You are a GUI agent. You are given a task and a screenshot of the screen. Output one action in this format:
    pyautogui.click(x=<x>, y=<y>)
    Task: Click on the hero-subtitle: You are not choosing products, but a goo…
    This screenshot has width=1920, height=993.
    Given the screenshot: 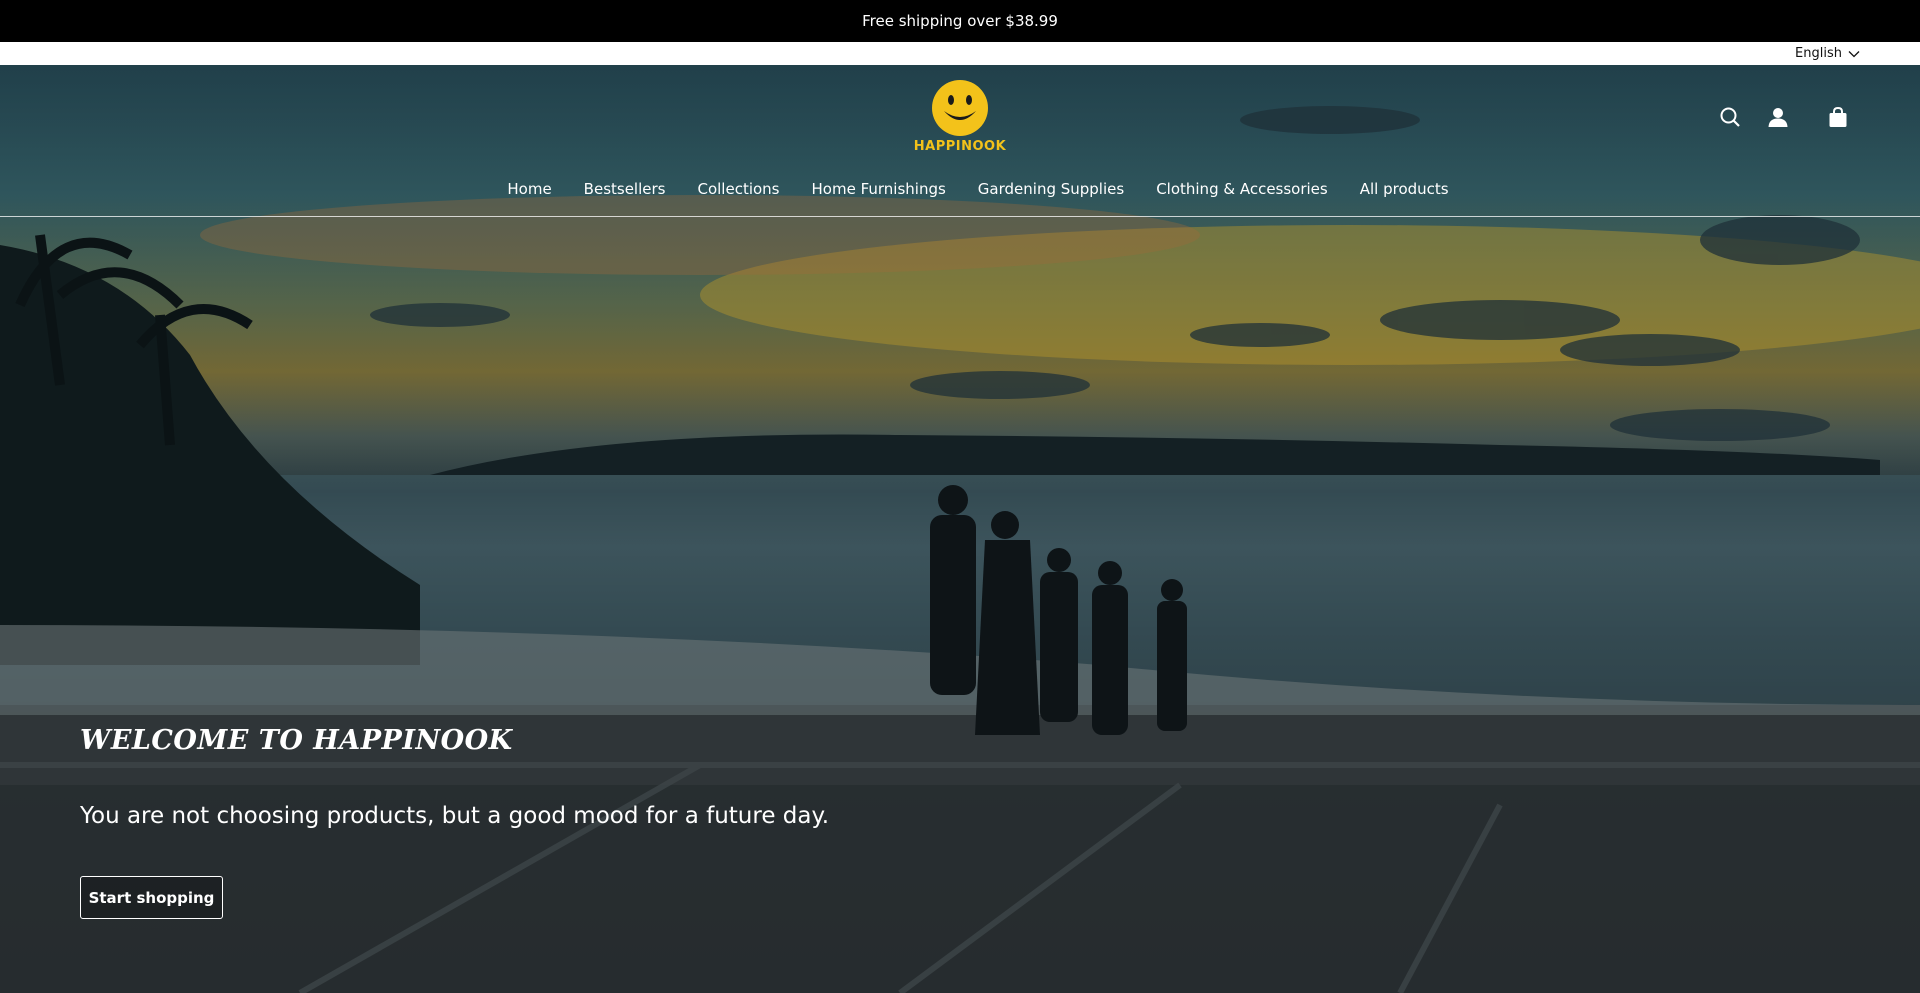 What is the action you would take?
    pyautogui.click(x=455, y=816)
    